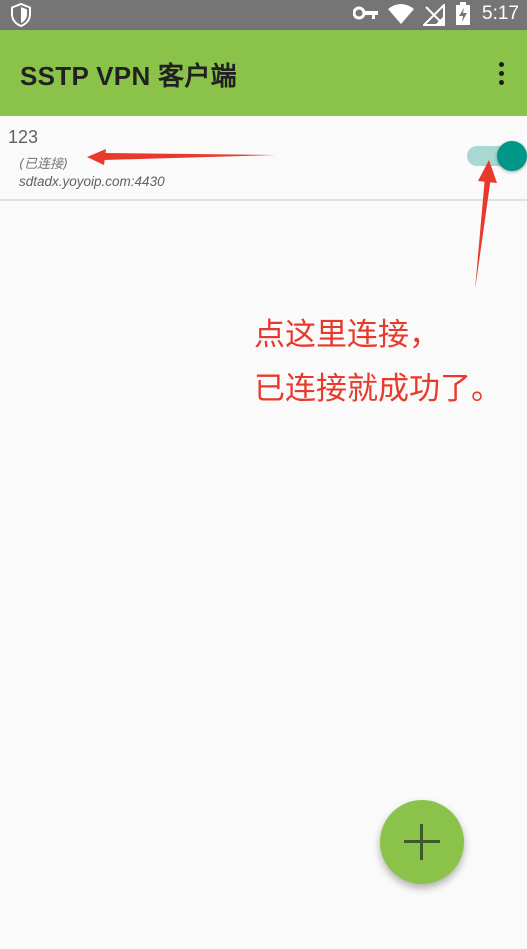  What do you see at coordinates (378, 389) in the screenshot?
I see `annotation-text-line2: 已连接就成功了。` at bounding box center [378, 389].